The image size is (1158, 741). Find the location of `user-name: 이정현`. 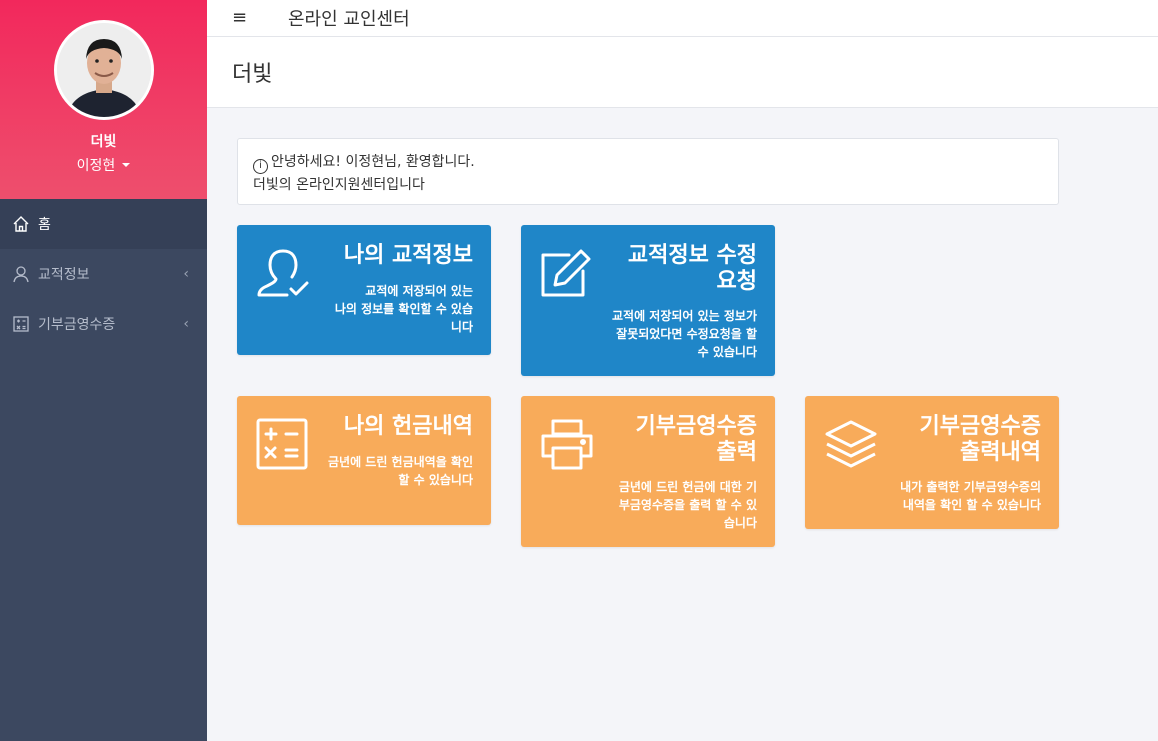

user-name: 이정현 is located at coordinates (96, 166).